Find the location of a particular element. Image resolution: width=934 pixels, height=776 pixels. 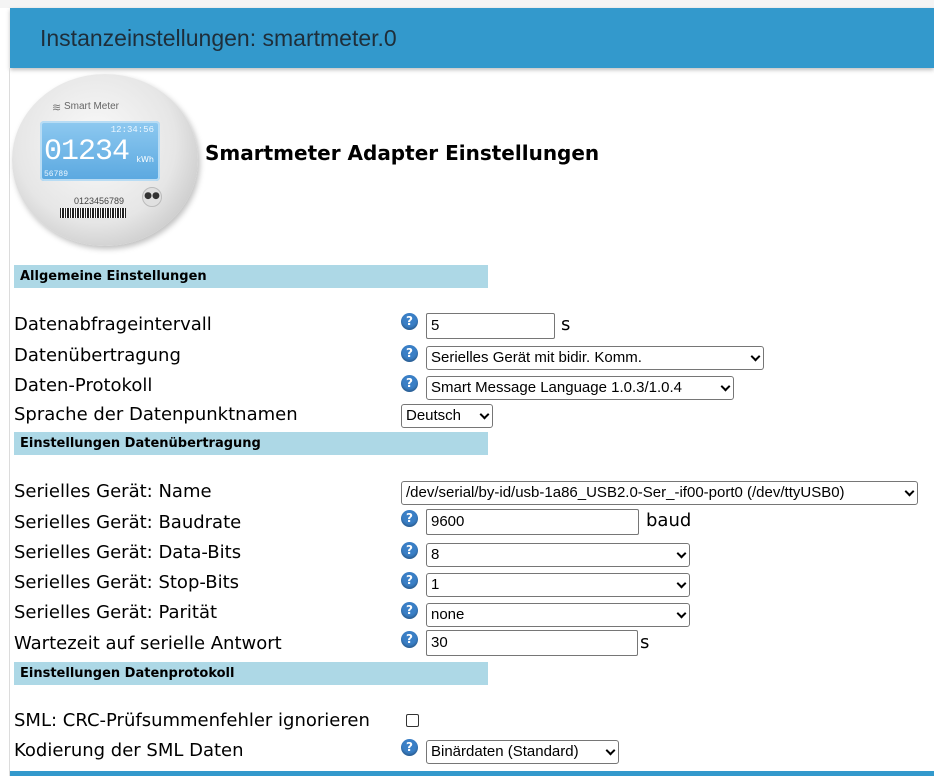

stopbits-select-value: 1 is located at coordinates (435, 584).